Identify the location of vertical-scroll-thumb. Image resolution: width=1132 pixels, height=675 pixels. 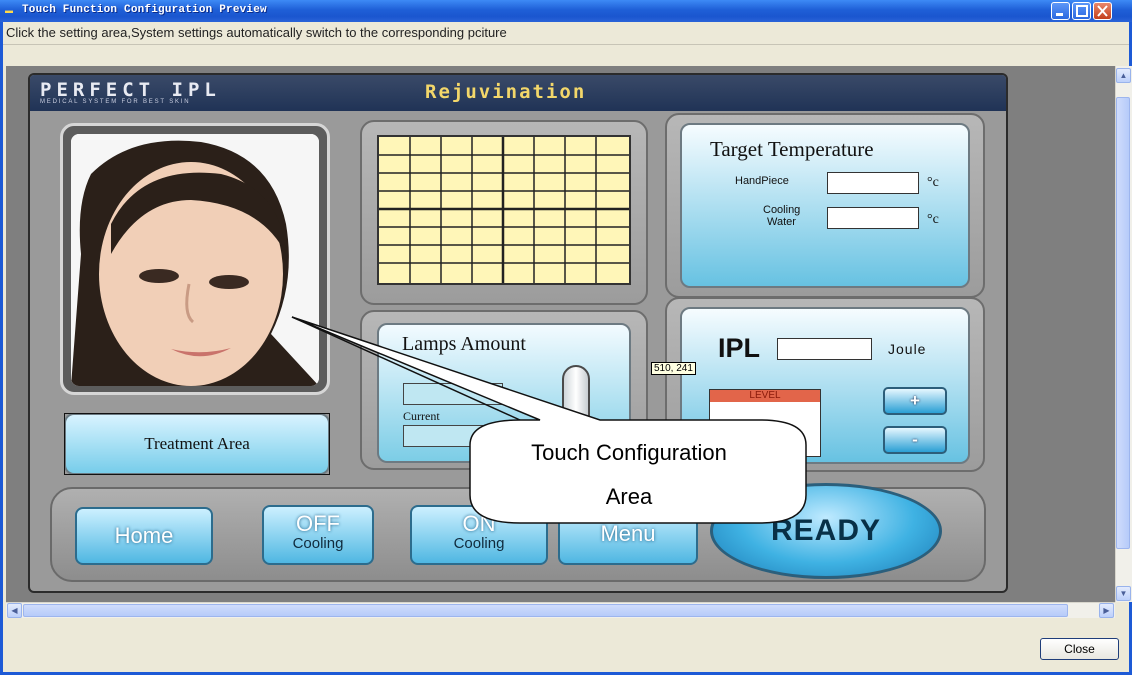
(1123, 323).